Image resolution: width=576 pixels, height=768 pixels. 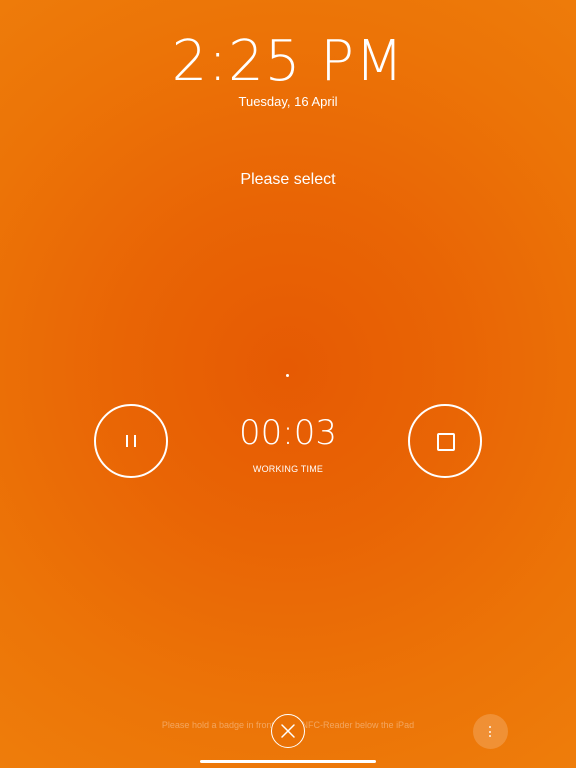 I want to click on stop-button, so click(x=445, y=441).